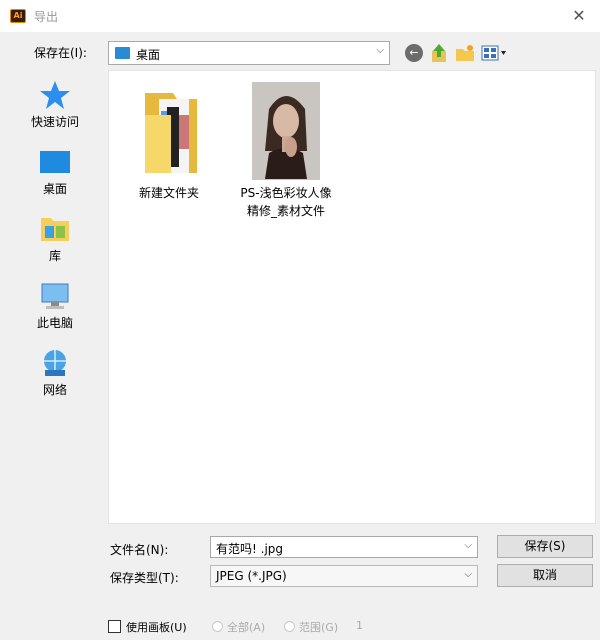 Image resolution: width=600 pixels, height=640 pixels. What do you see at coordinates (439, 53) in the screenshot?
I see `up-folder-icon` at bounding box center [439, 53].